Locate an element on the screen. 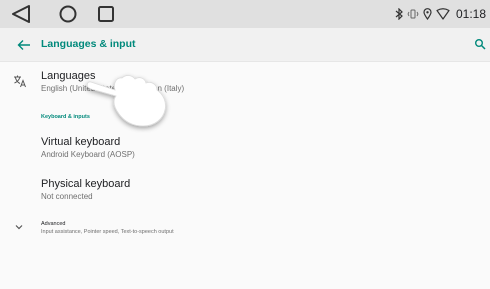 This screenshot has width=490, height=289. physical-keyboard-summary: Not connected is located at coordinates (67, 196).